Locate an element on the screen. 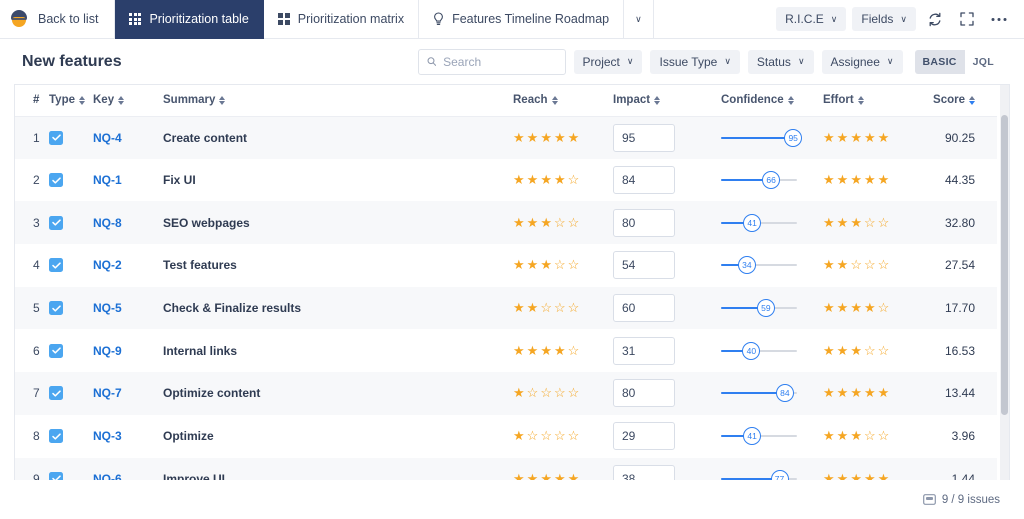 Image resolution: width=1024 pixels, height=519 pixels. row-issue-key-link: NQ-2 is located at coordinates (107, 265).